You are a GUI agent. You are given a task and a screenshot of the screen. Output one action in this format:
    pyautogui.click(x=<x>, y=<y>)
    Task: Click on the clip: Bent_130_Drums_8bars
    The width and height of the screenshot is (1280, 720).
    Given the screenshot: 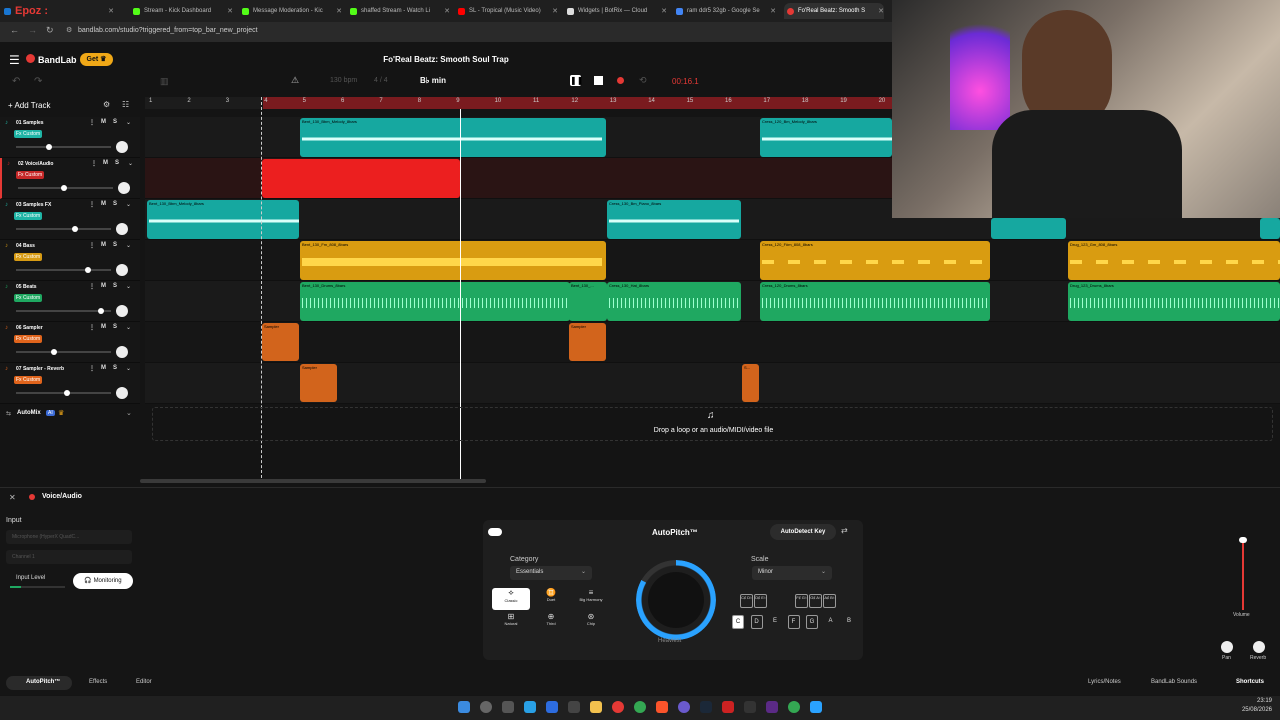 What is the action you would take?
    pyautogui.click(x=435, y=301)
    